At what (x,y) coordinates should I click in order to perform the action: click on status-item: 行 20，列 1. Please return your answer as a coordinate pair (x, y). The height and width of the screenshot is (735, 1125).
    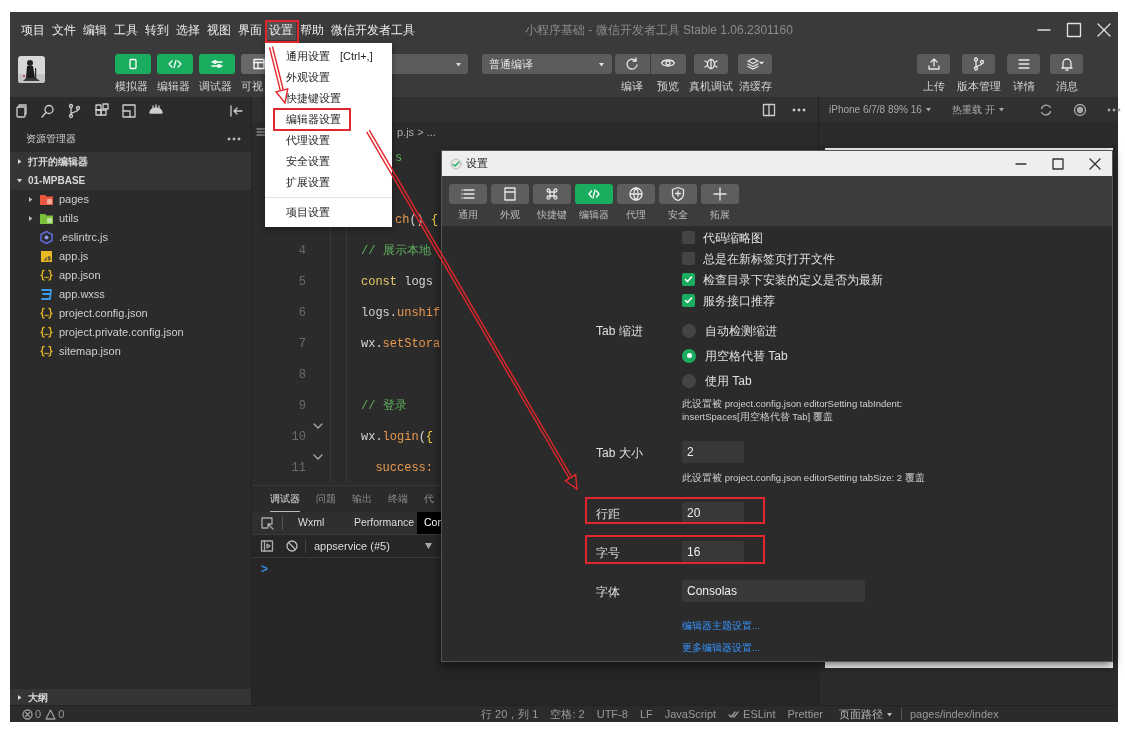
    Looking at the image, I should click on (510, 714).